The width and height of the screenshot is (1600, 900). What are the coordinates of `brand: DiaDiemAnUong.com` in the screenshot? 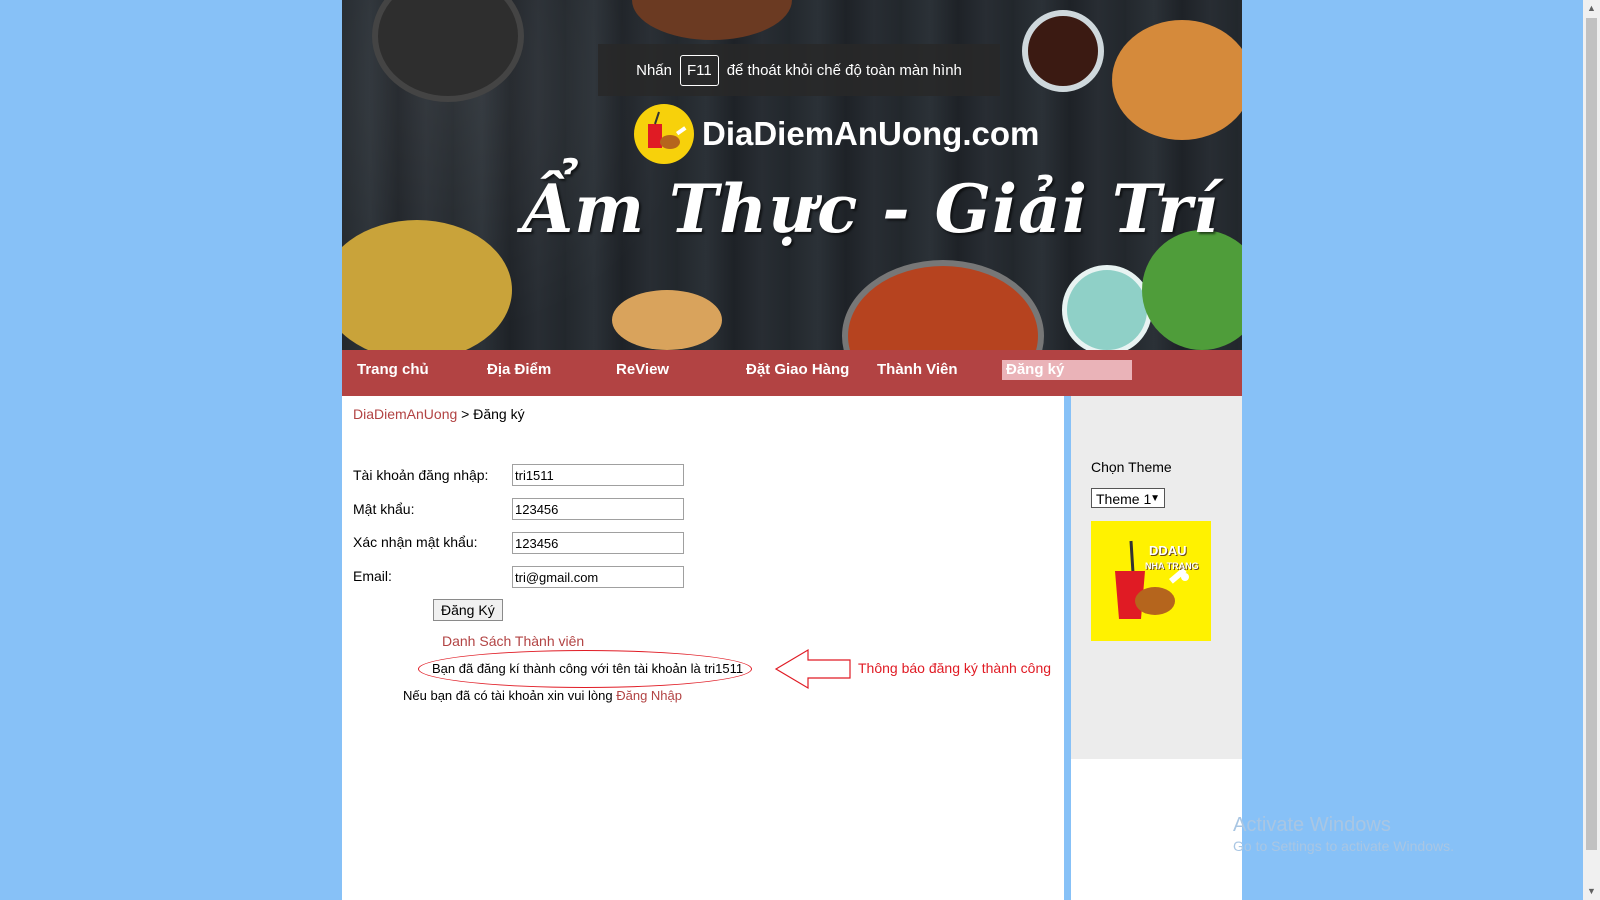 It's located at (836, 134).